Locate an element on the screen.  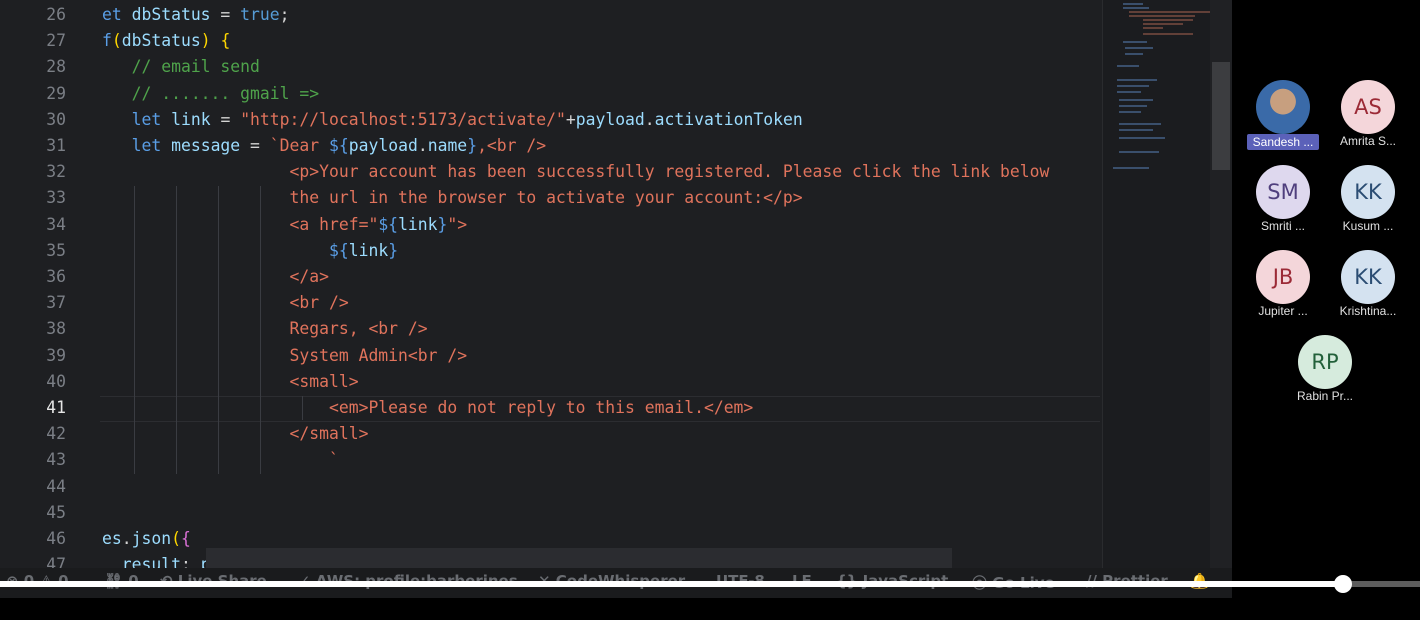
code-token: true is located at coordinates (260, 14).